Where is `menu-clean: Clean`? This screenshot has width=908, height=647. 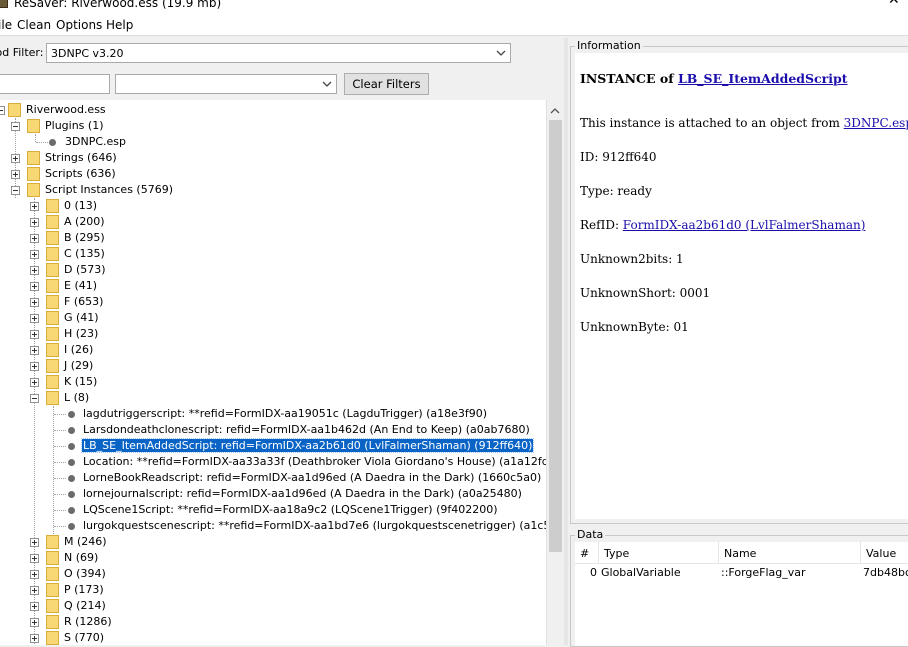 menu-clean: Clean is located at coordinates (34, 25).